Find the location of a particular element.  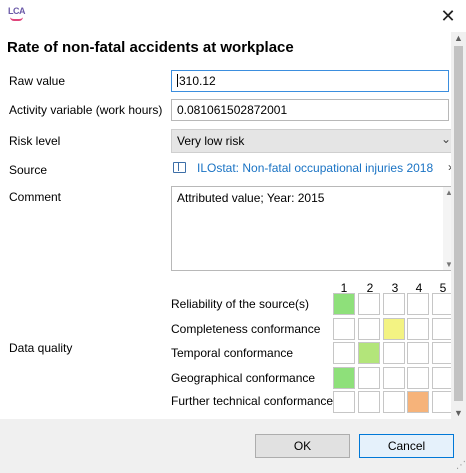

source-label: Source is located at coordinates (28, 170).